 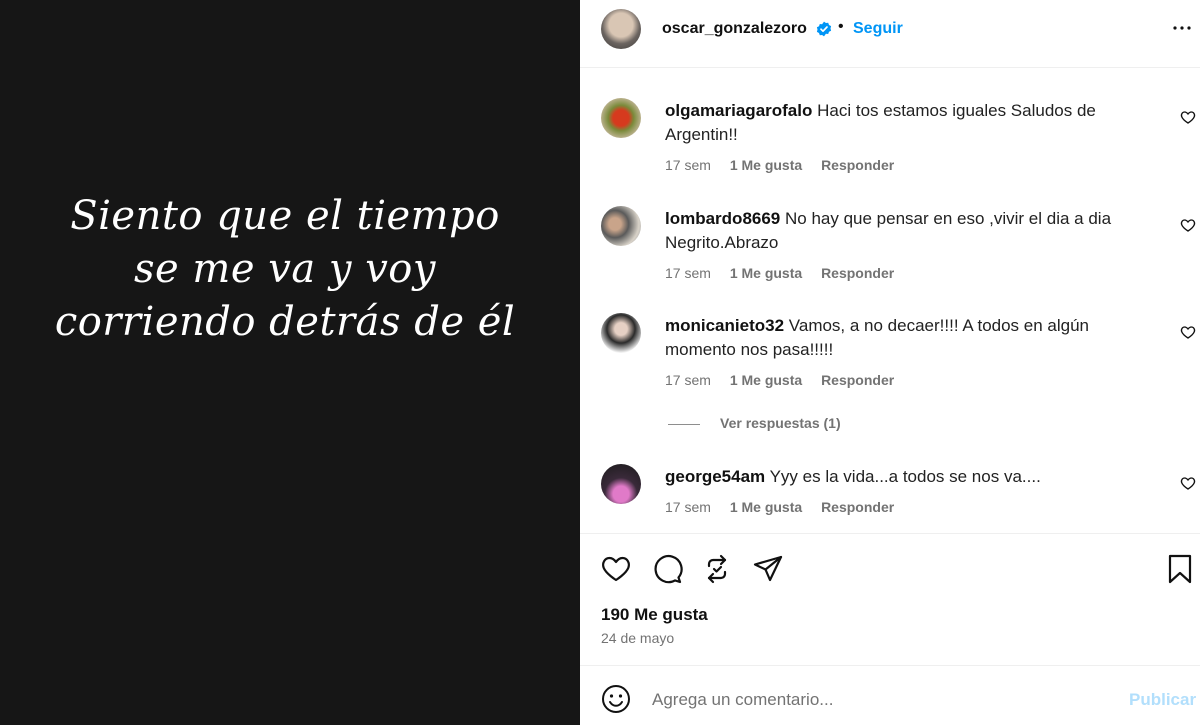 I want to click on likes-count: 190 Me gusta, so click(x=654, y=615).